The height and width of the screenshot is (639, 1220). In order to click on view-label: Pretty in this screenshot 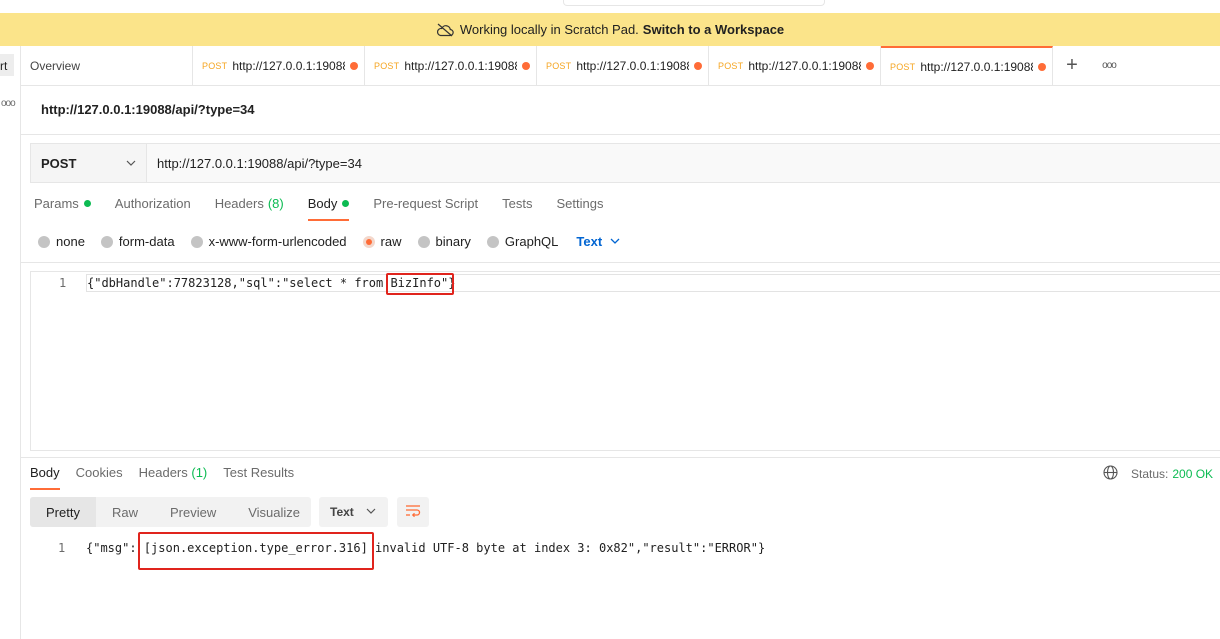, I will do `click(63, 512)`.